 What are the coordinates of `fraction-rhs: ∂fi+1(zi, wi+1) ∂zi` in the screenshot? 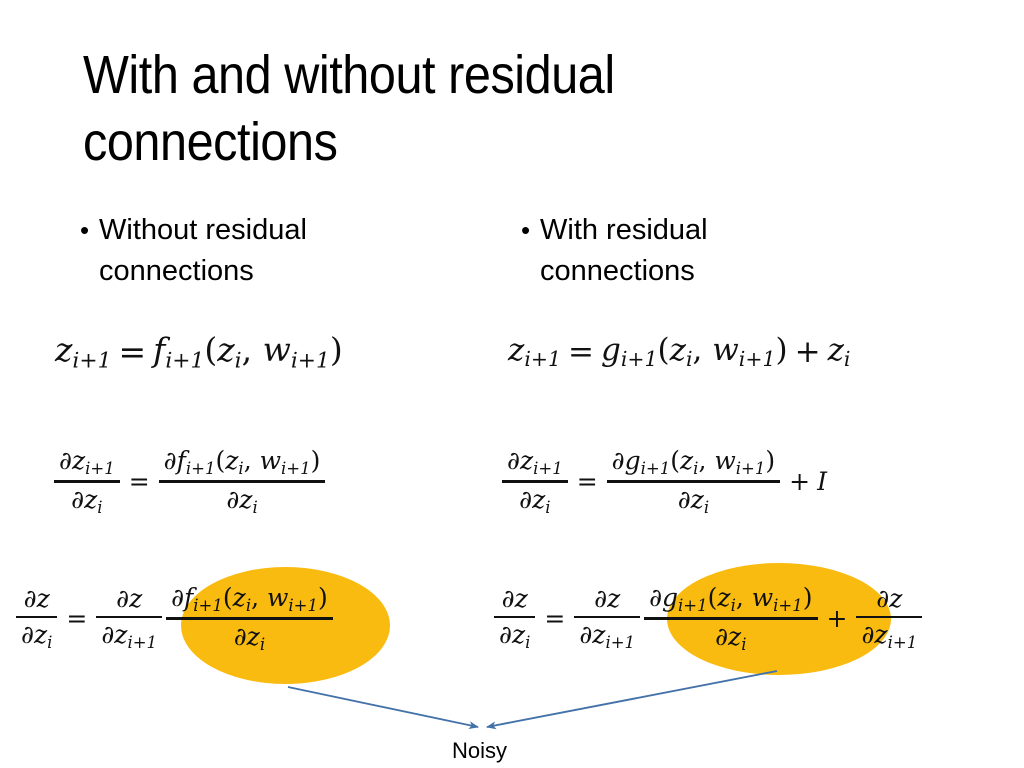 It's located at (242, 481).